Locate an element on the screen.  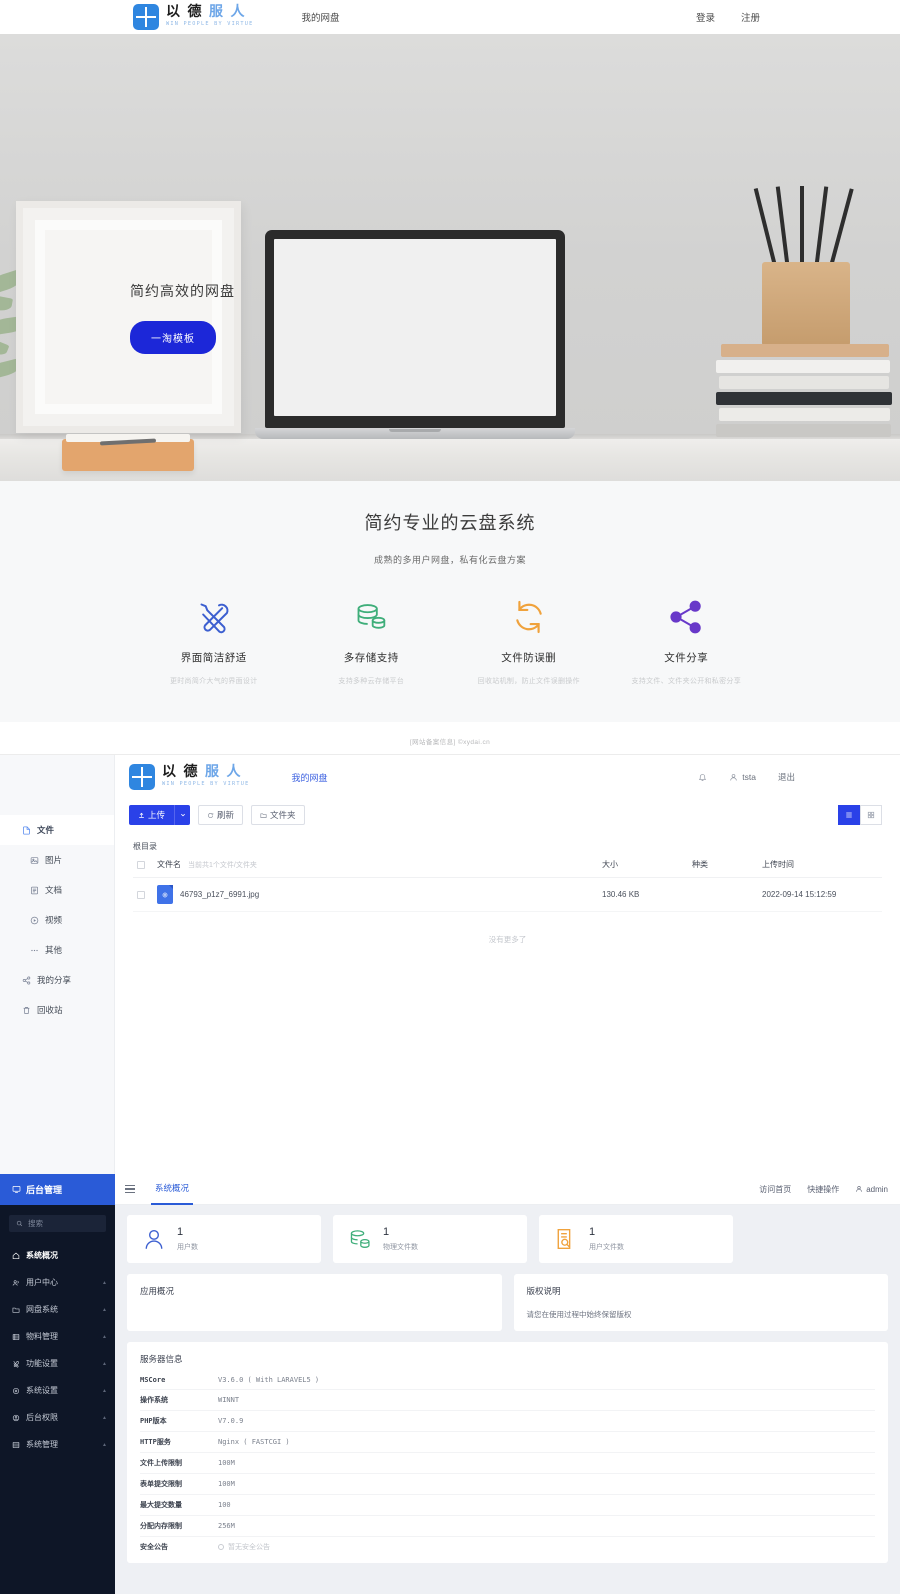
admin-menu-permissions: 后台权限 ▲ is located at coordinates (57, 1417).